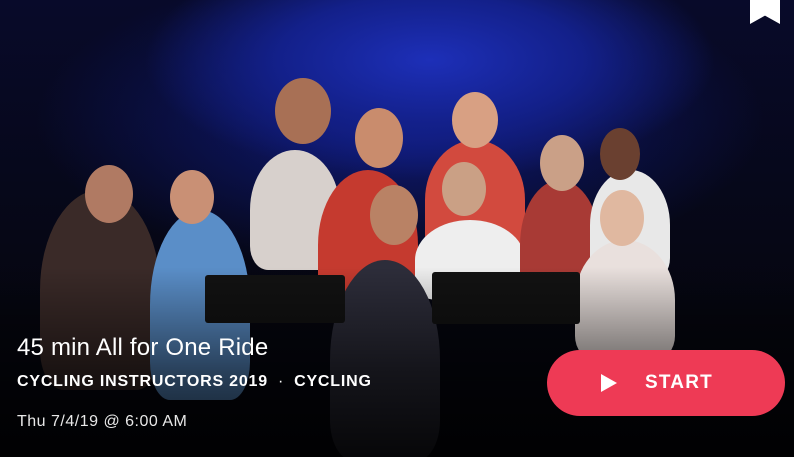 The height and width of the screenshot is (457, 794). I want to click on start-button: START, so click(666, 383).